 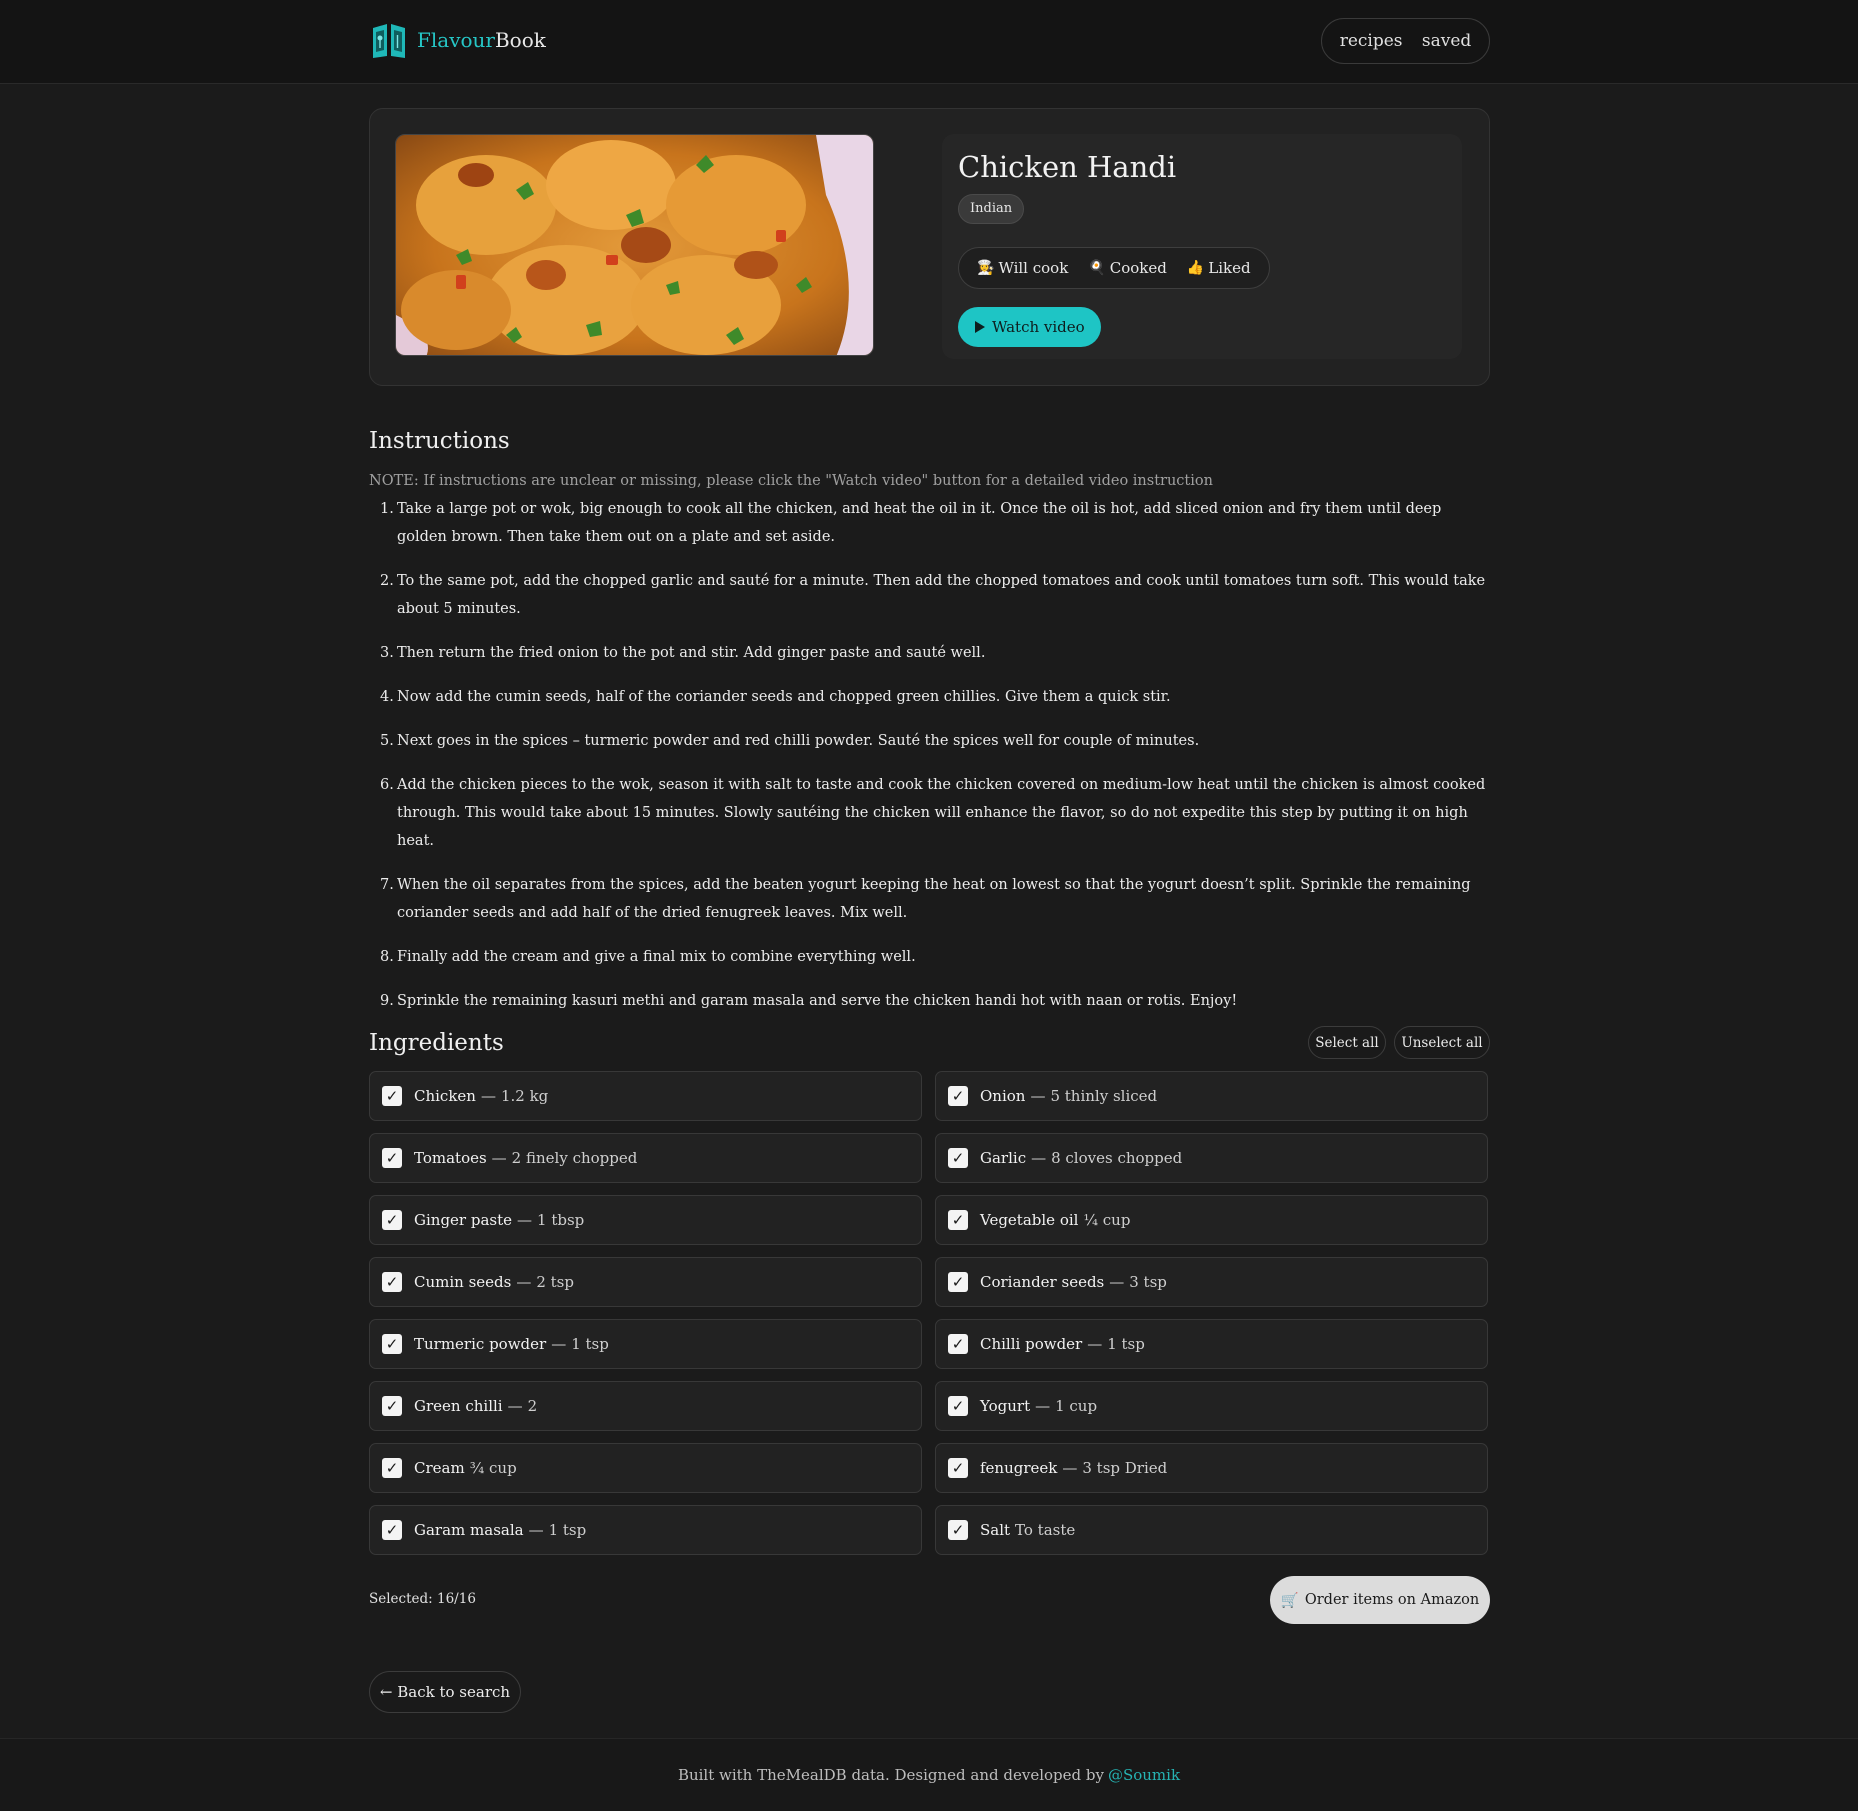 What do you see at coordinates (1219, 268) in the screenshot?
I see `liked-button: 👍 Liked` at bounding box center [1219, 268].